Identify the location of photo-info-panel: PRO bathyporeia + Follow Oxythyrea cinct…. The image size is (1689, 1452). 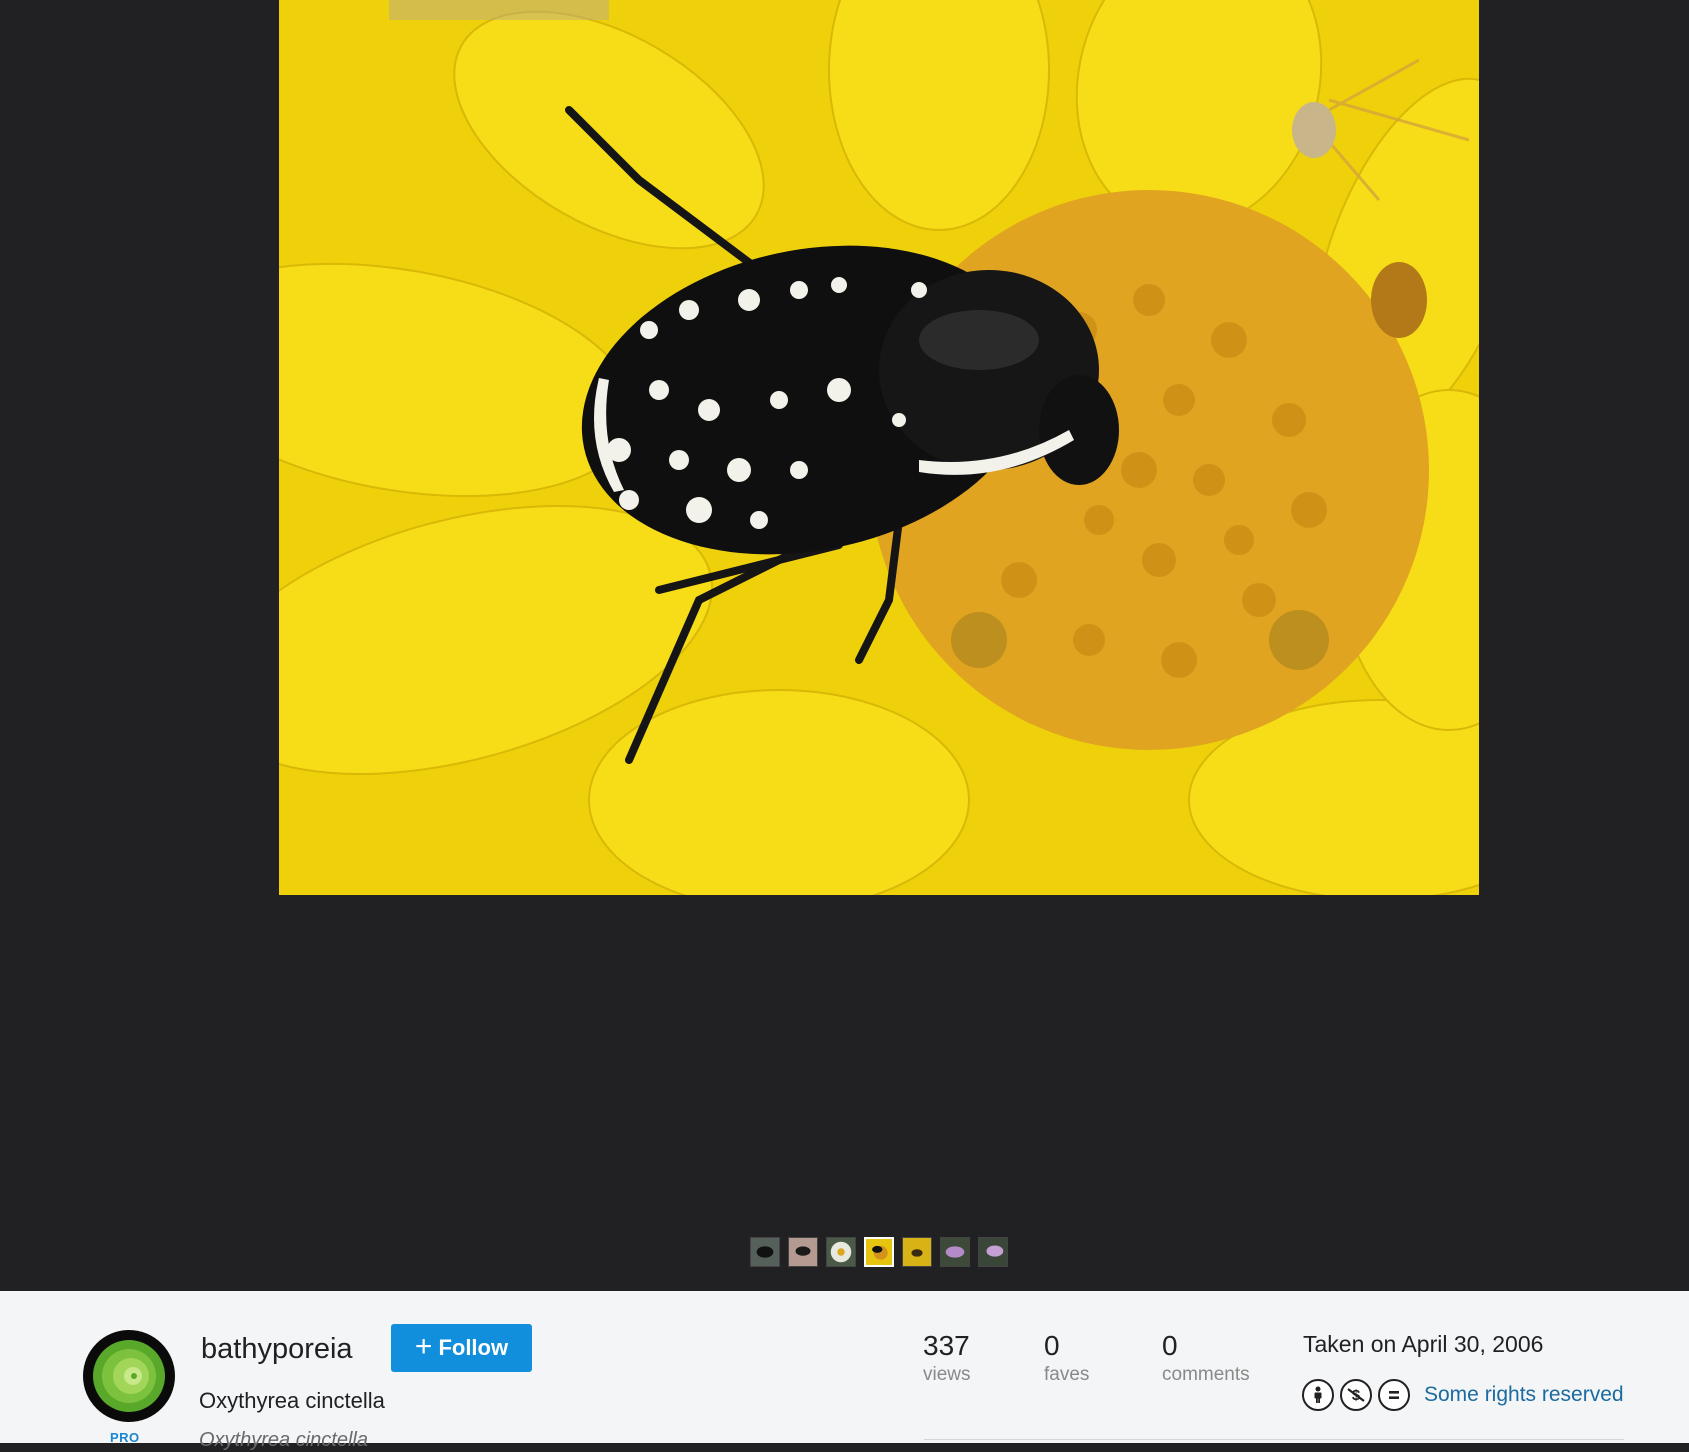
(844, 1371).